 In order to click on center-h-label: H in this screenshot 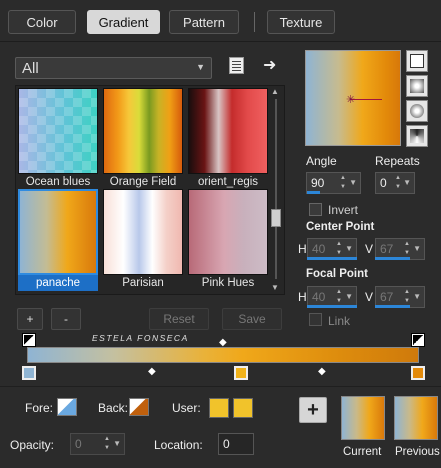, I will do `click(302, 249)`.